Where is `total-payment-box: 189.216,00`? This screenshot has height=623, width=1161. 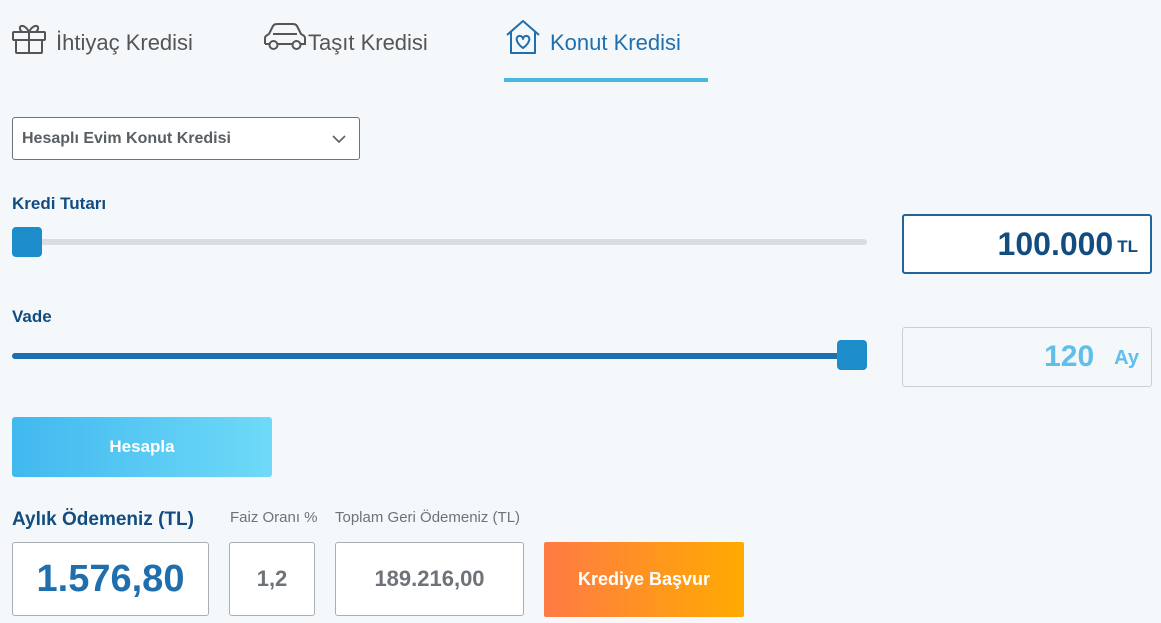 total-payment-box: 189.216,00 is located at coordinates (429, 579).